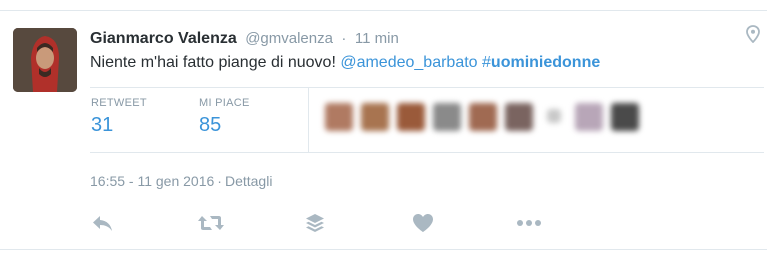  What do you see at coordinates (753, 34) in the screenshot?
I see `map-pin-icon` at bounding box center [753, 34].